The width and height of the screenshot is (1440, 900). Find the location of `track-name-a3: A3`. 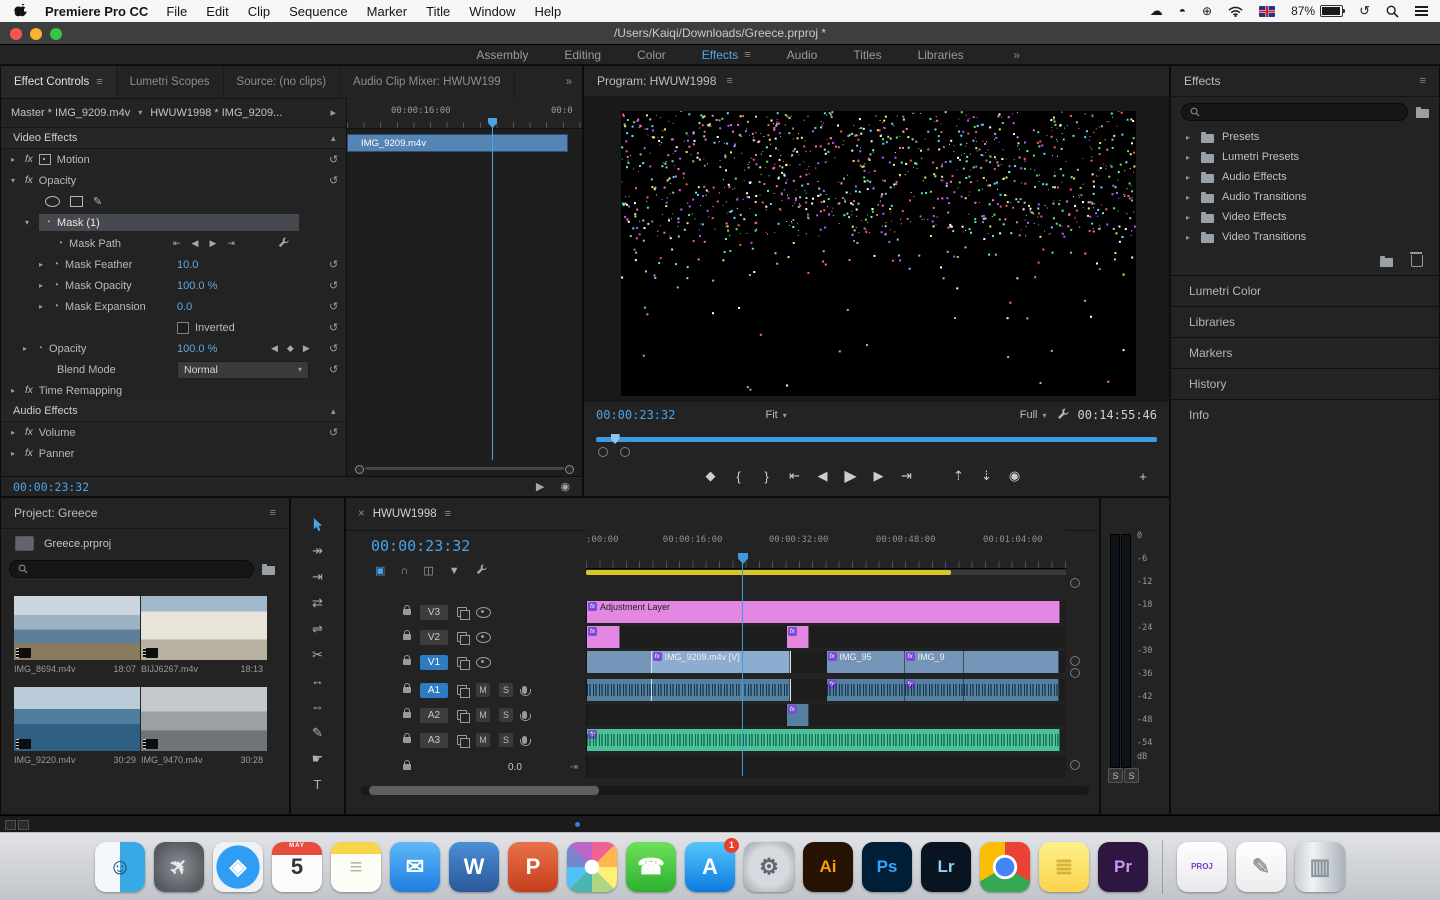

track-name-a3: A3 is located at coordinates (434, 740).